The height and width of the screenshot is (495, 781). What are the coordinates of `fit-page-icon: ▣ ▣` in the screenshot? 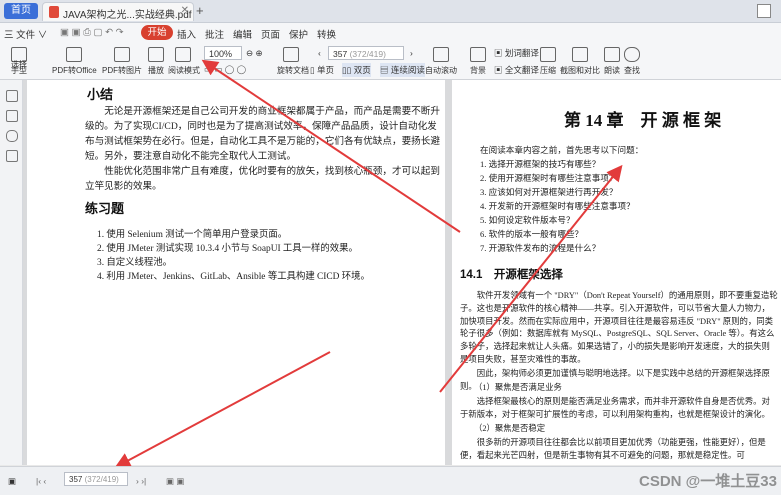 It's located at (175, 481).